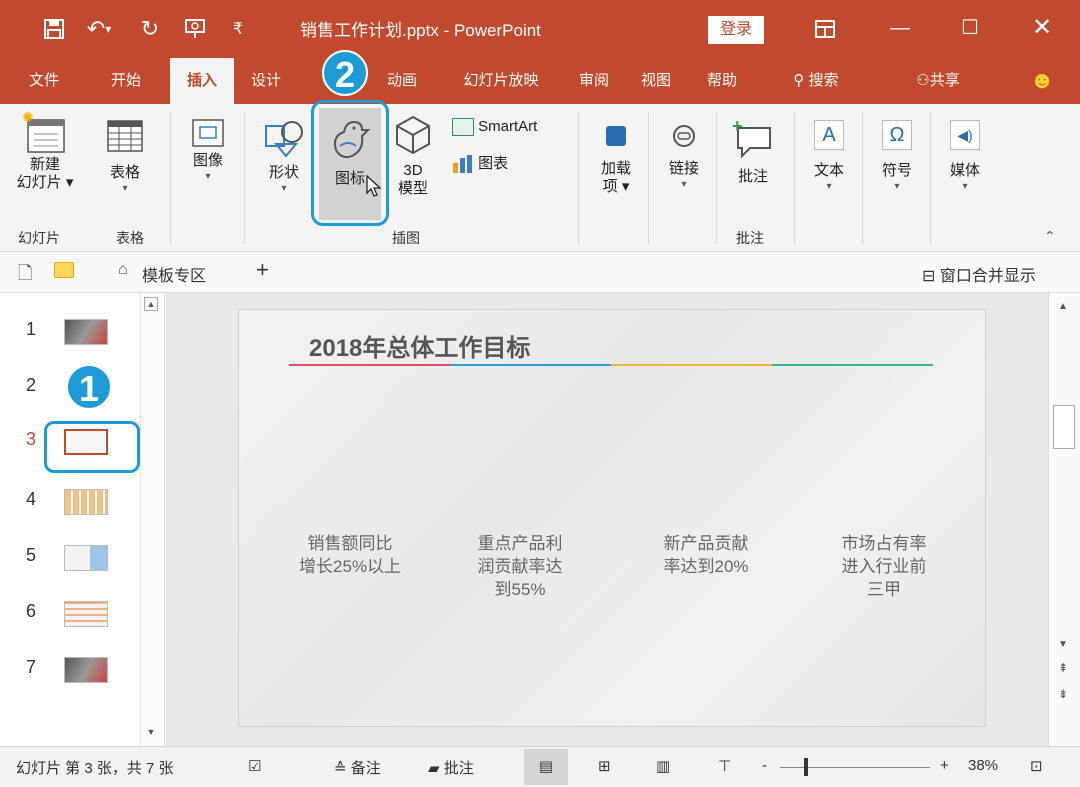  Describe the element at coordinates (722, 81) in the screenshot. I see `tab-help: 帮助` at that location.